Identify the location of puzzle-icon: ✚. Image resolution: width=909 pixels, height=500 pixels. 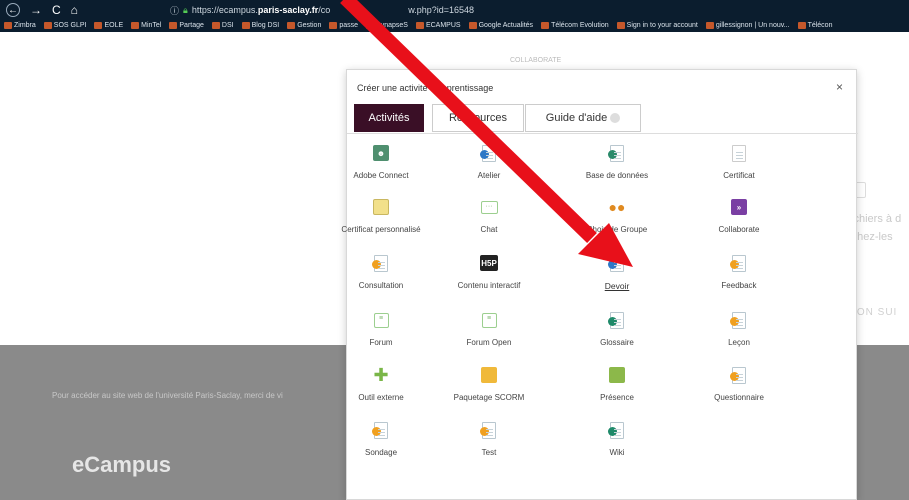
(381, 375).